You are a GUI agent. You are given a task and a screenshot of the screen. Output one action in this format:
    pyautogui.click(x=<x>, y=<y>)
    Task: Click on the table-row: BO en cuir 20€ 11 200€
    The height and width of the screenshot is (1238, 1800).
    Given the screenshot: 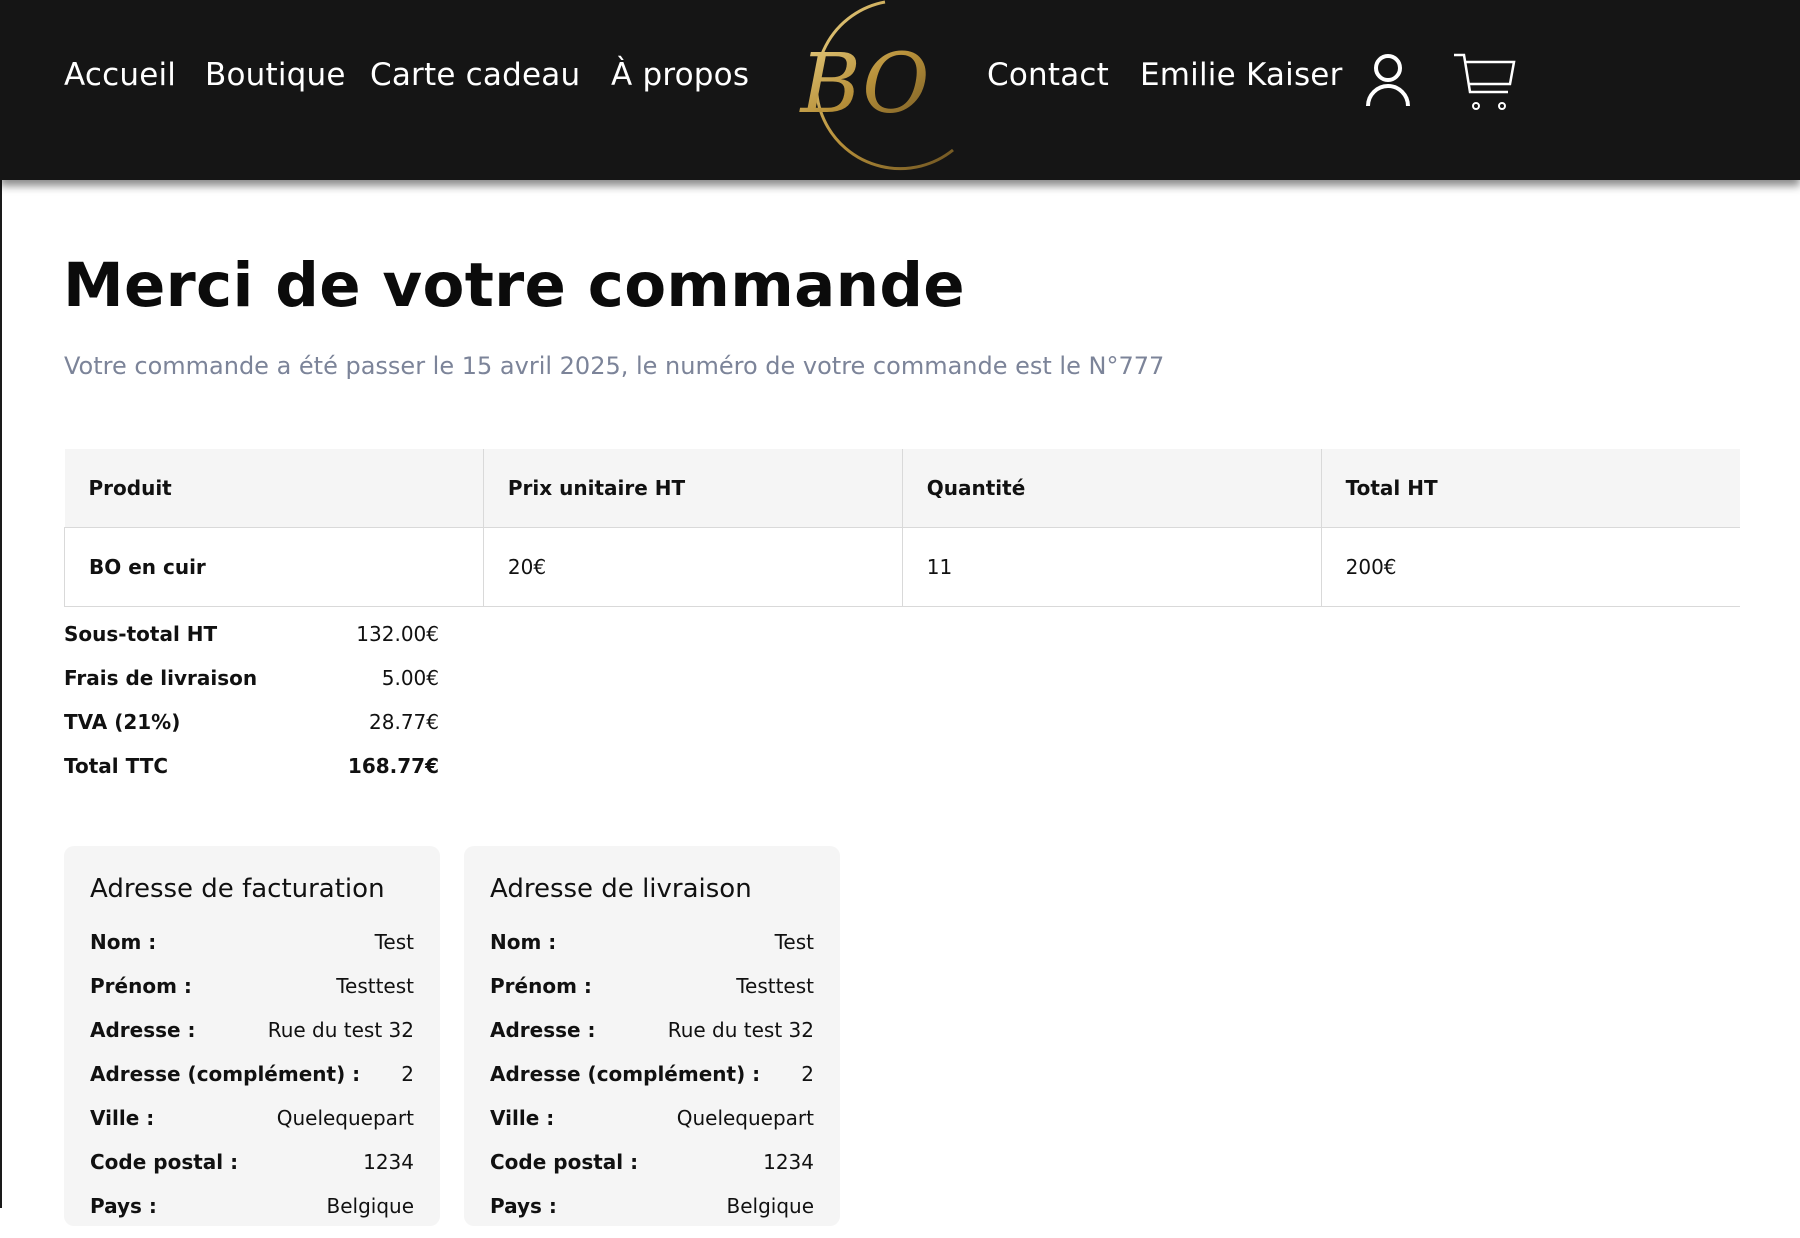 What is the action you would take?
    pyautogui.click(x=902, y=567)
    